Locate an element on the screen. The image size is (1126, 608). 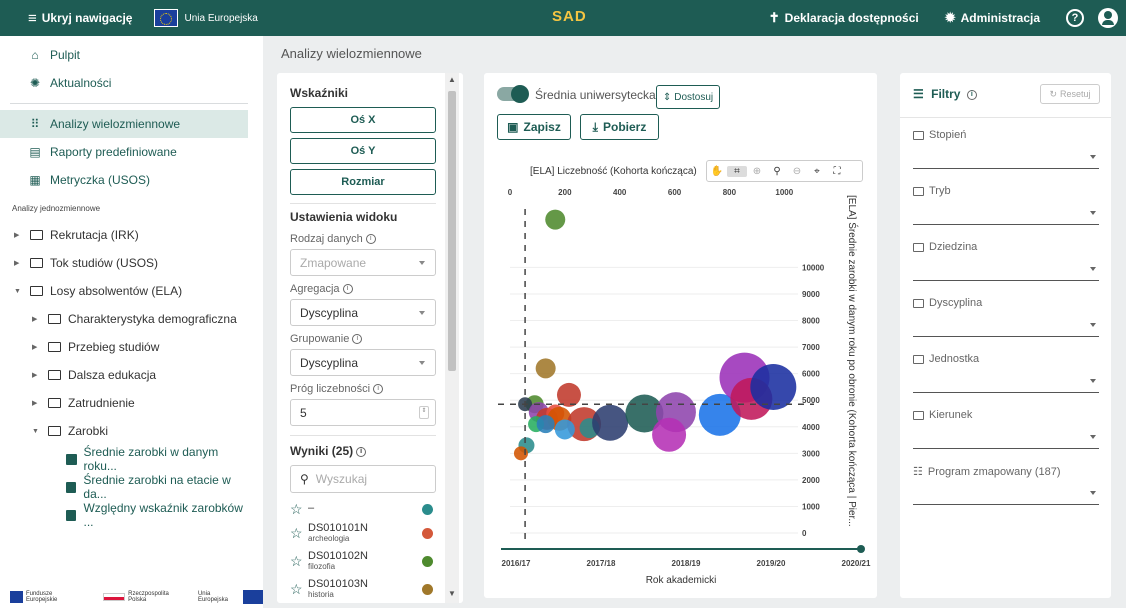
threshold-input: 5 ⇕ is located at coordinates (363, 412).